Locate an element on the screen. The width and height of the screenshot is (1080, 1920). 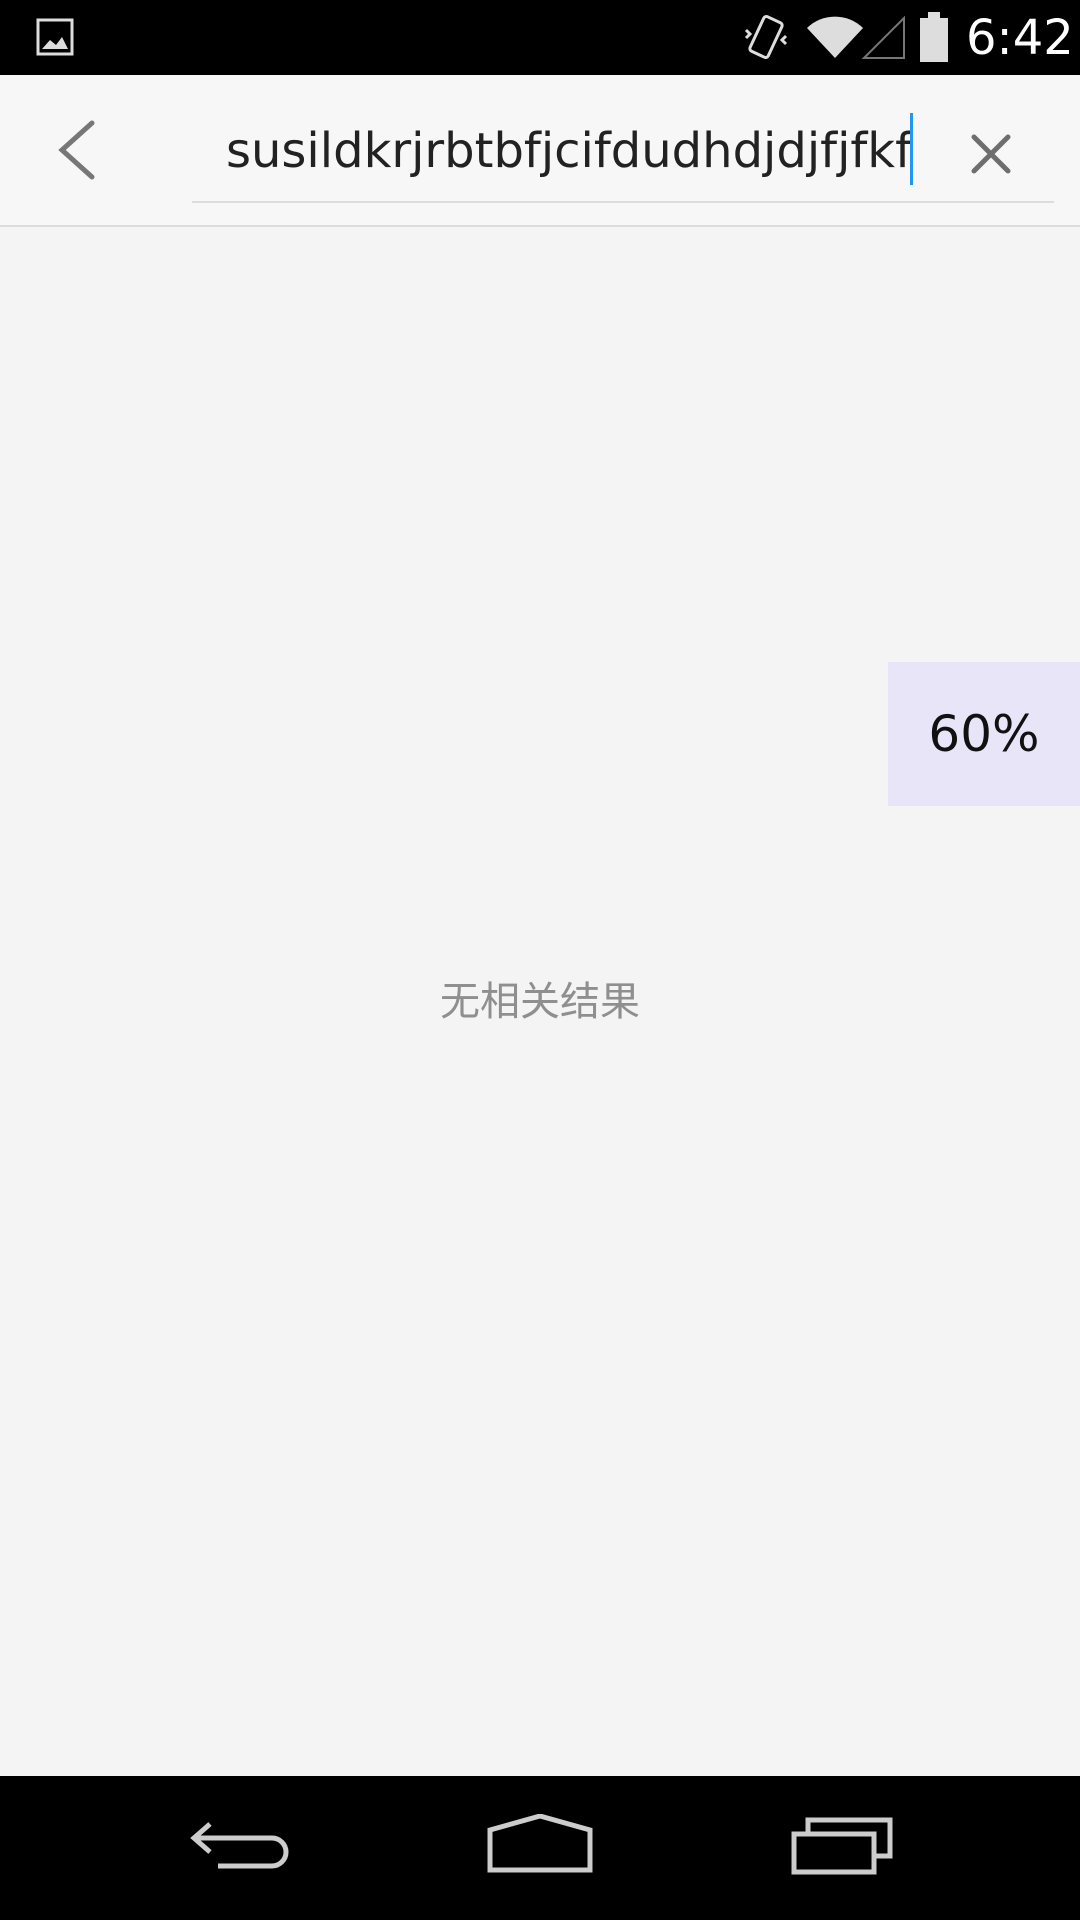
battery-icon is located at coordinates (934, 37).